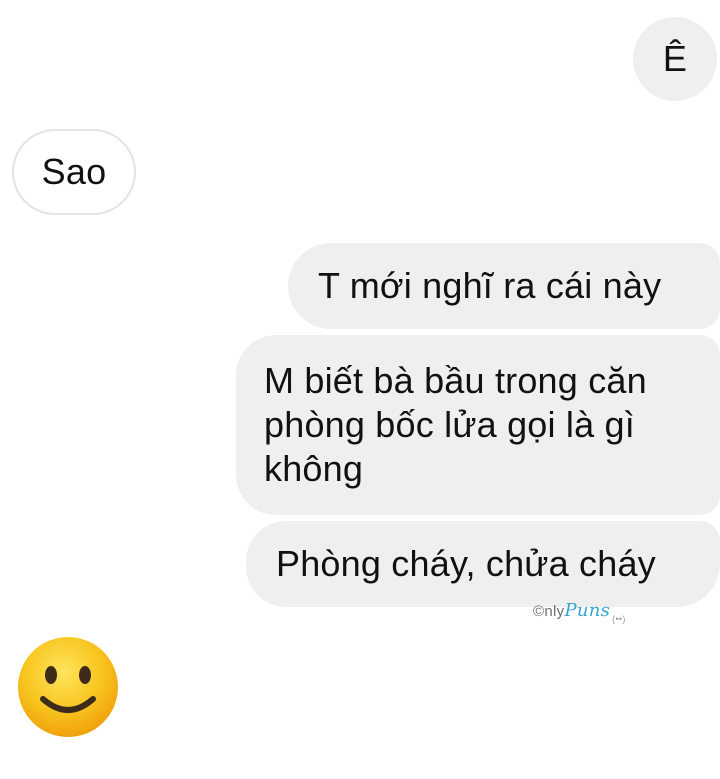 The image size is (720, 779). Describe the element at coordinates (51, 675) in the screenshot. I see `emoji-left-eye` at that location.